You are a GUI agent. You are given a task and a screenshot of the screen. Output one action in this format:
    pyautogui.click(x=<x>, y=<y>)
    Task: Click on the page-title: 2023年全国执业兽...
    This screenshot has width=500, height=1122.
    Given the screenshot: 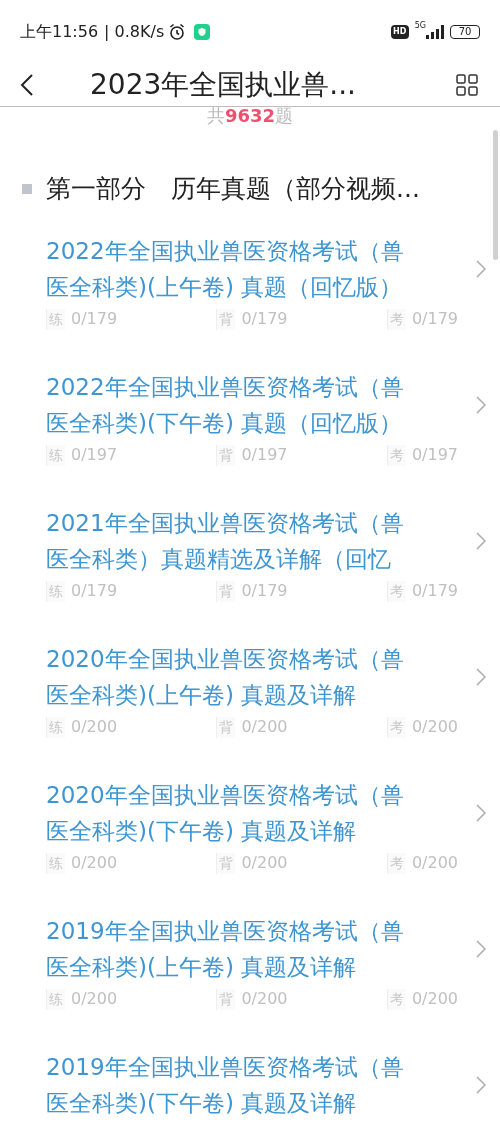 What is the action you would take?
    pyautogui.click(x=223, y=85)
    